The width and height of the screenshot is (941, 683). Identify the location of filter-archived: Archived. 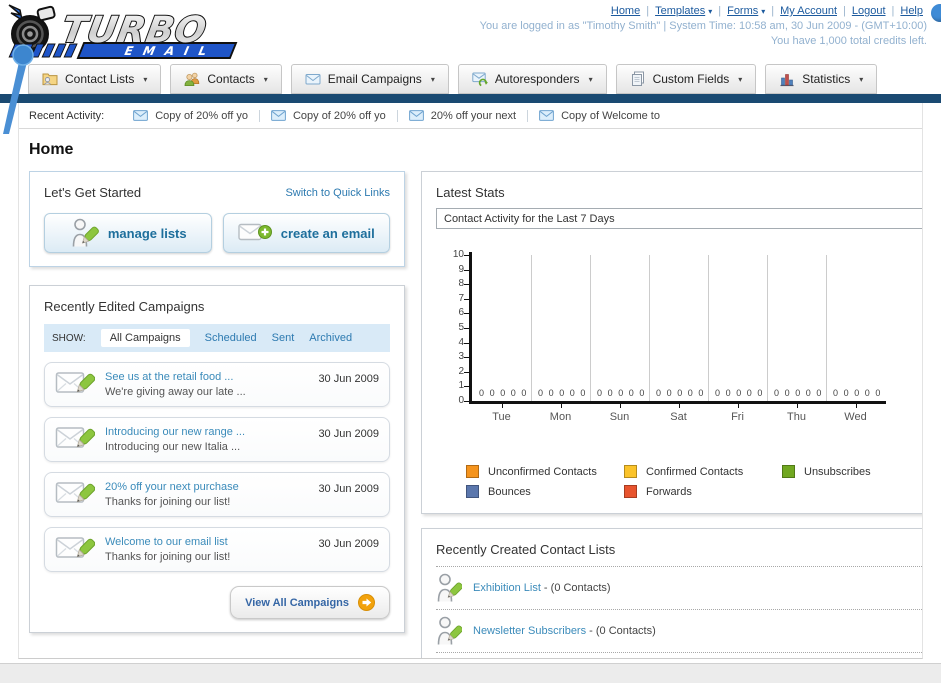
(330, 338).